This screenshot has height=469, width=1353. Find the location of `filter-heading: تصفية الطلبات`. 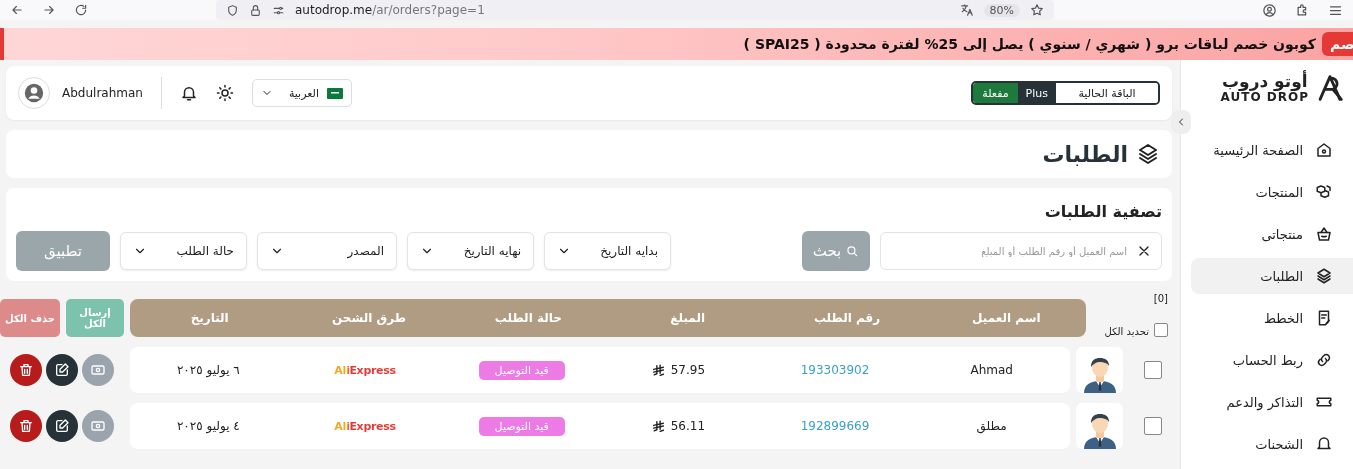

filter-heading: تصفية الطلبات is located at coordinates (1102, 211).